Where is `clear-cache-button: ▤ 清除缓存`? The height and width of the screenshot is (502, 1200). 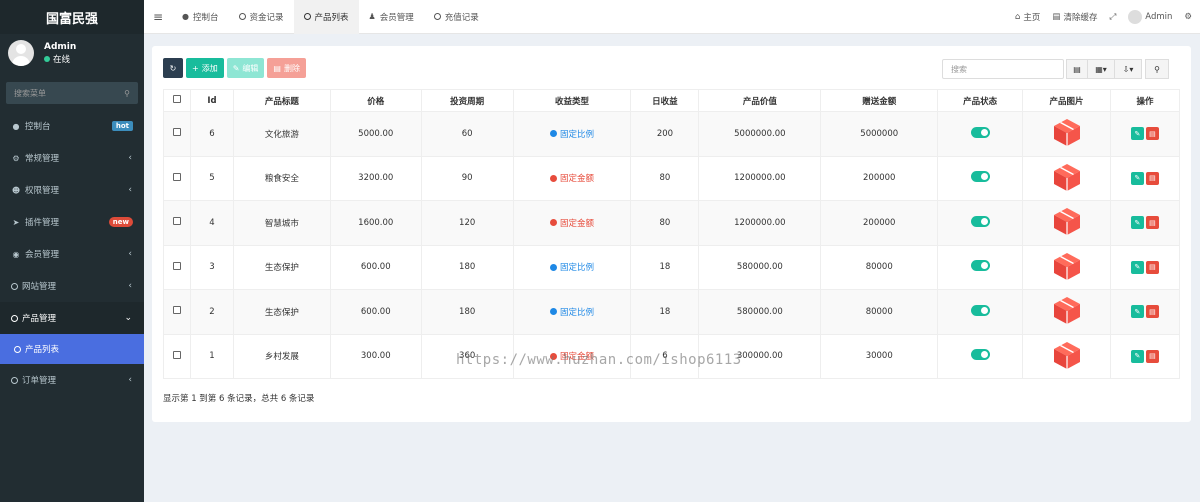
clear-cache-button: ▤ 清除缓存 is located at coordinates (1074, 17).